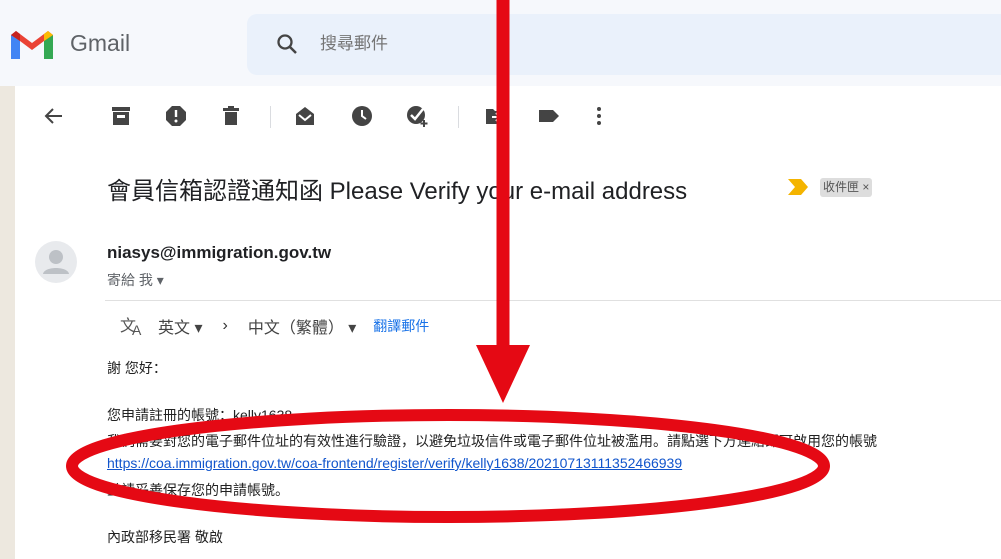  Describe the element at coordinates (176, 116) in the screenshot. I see `report-spam-icon` at that location.